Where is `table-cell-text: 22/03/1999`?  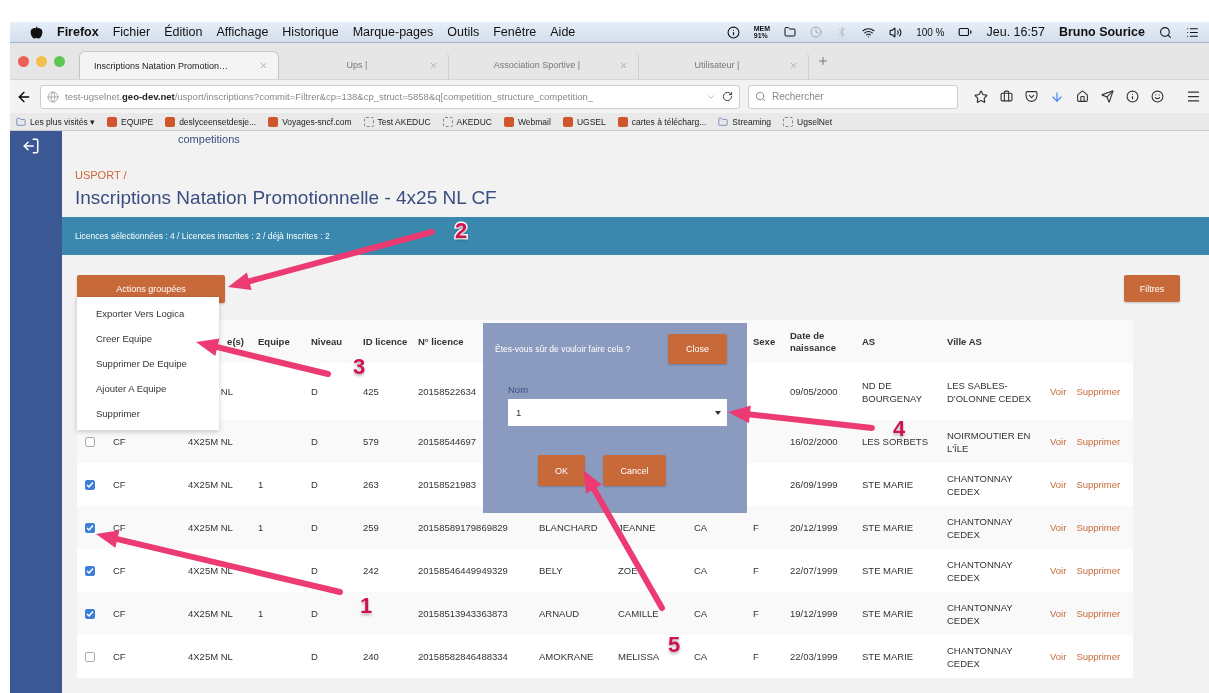 table-cell-text: 22/03/1999 is located at coordinates (813, 656).